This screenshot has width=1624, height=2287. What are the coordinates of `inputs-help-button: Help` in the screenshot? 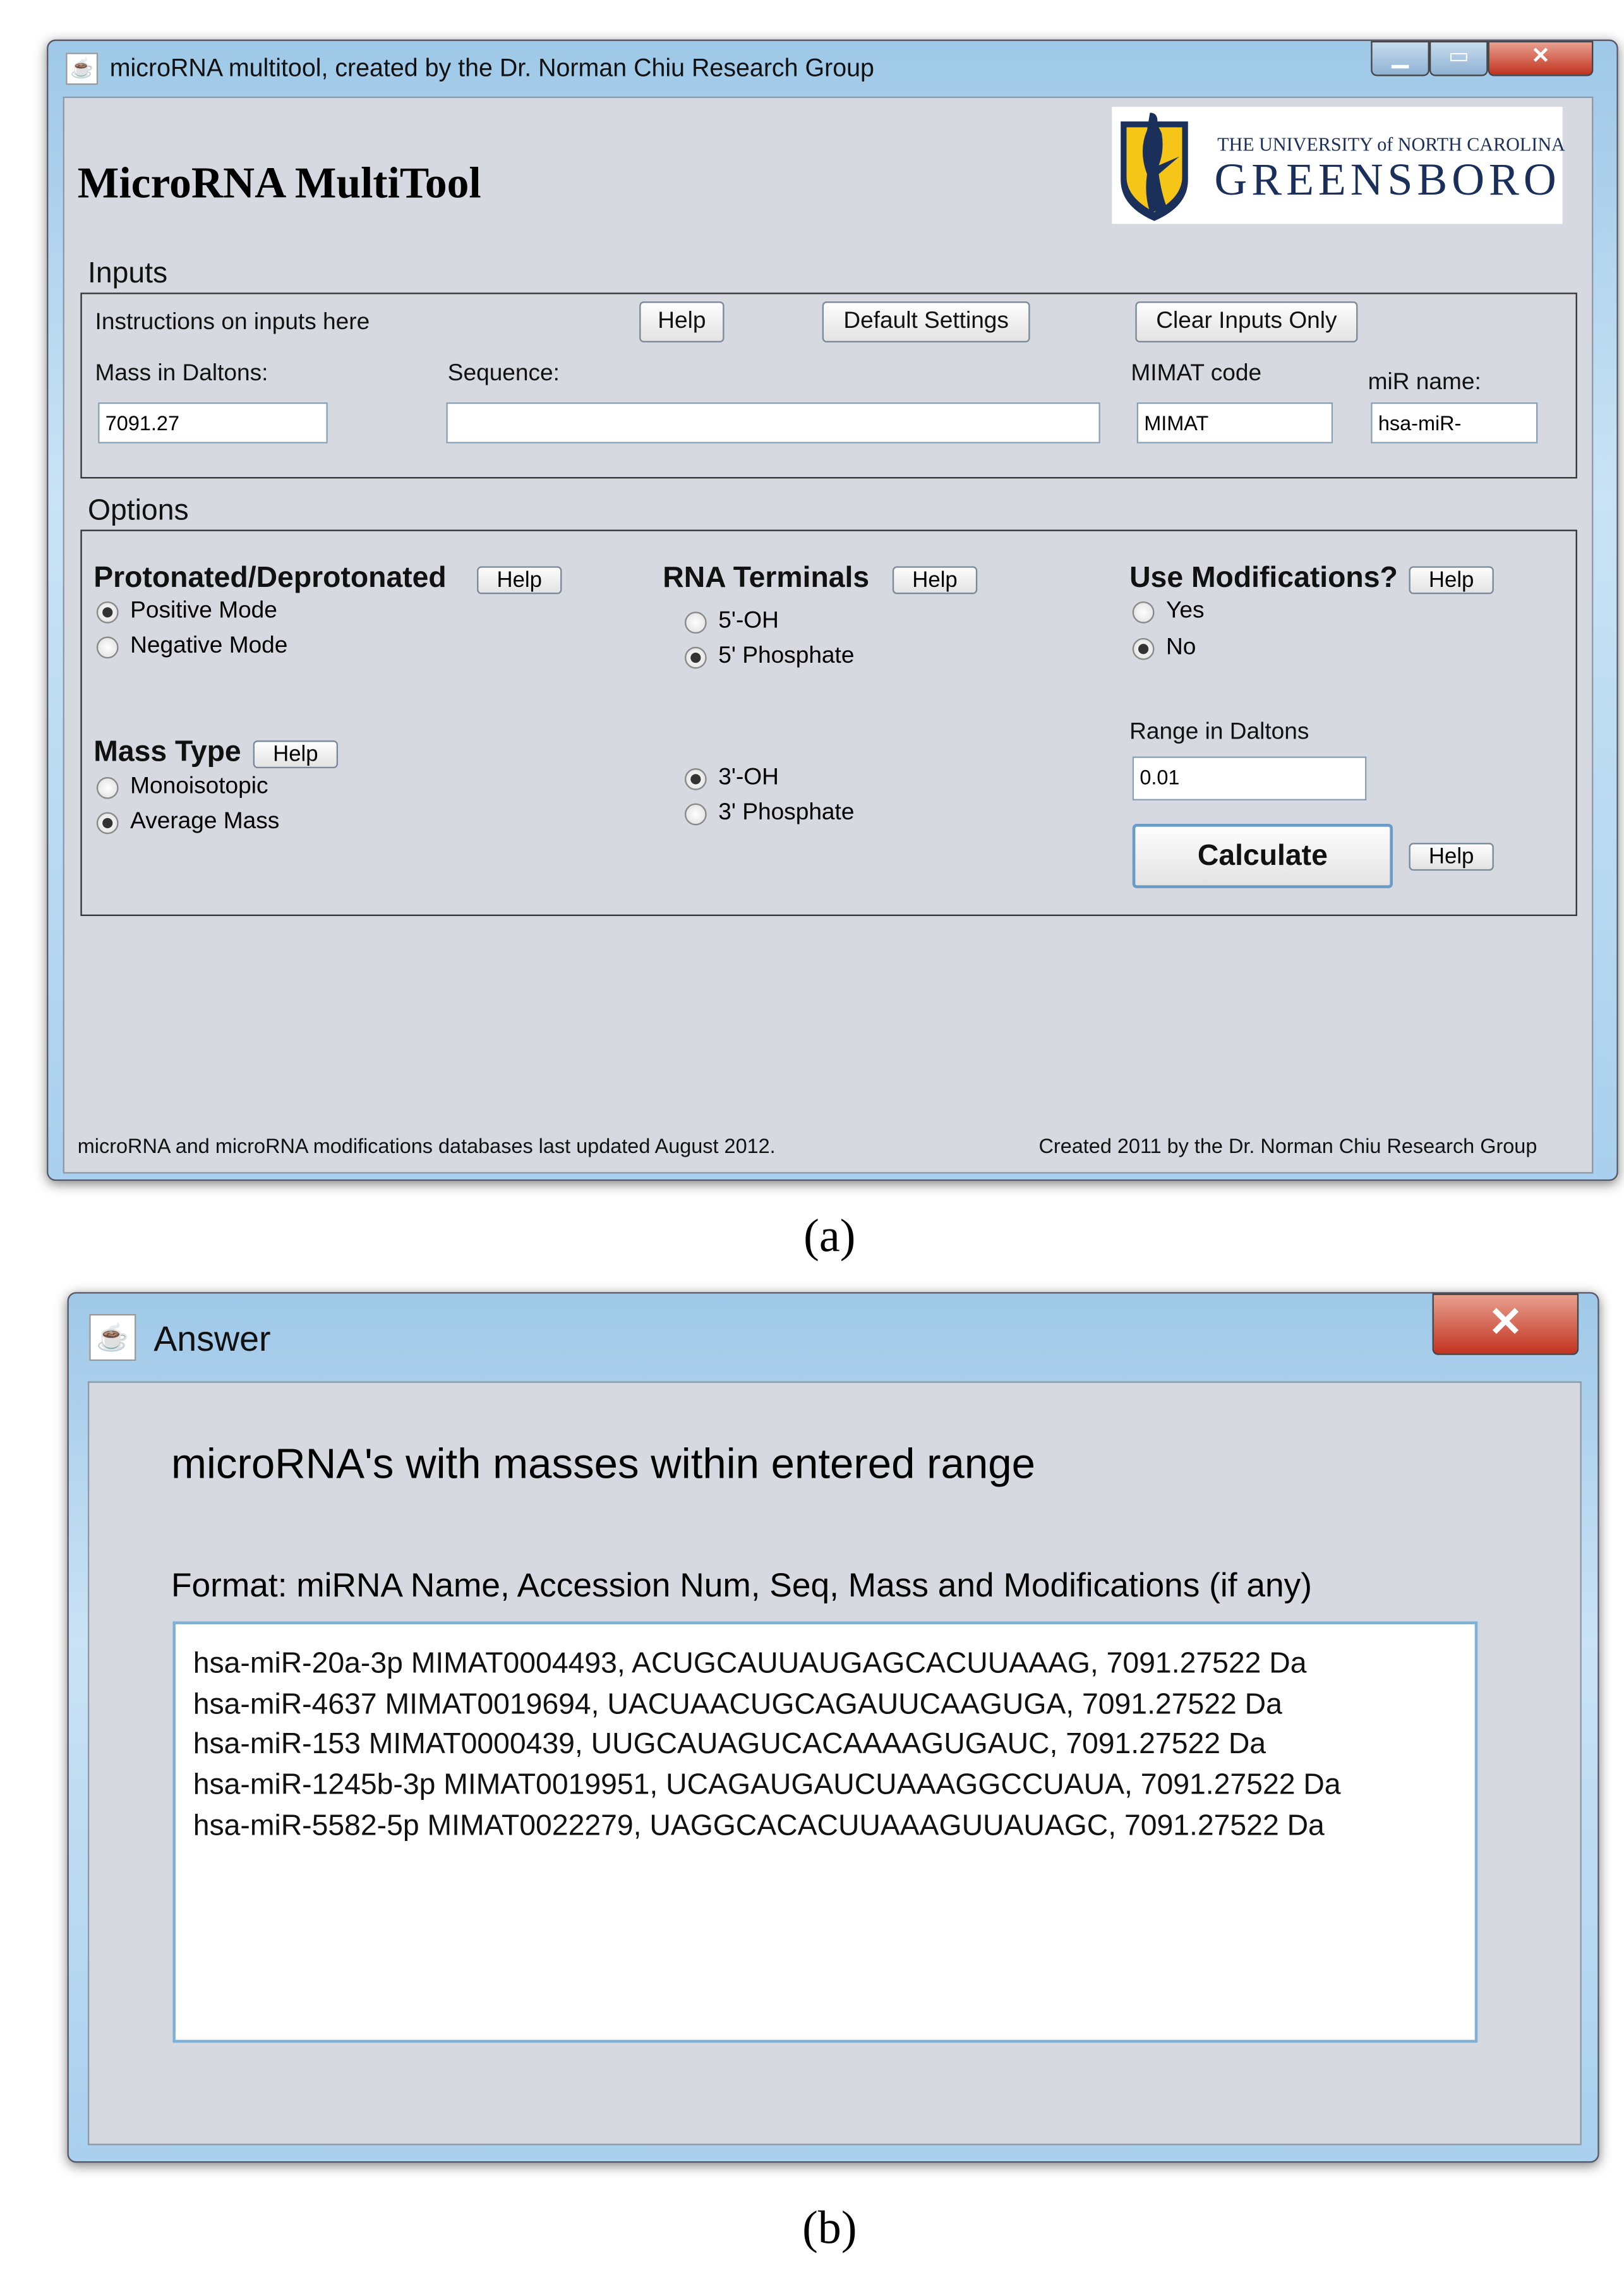 It's located at (682, 321).